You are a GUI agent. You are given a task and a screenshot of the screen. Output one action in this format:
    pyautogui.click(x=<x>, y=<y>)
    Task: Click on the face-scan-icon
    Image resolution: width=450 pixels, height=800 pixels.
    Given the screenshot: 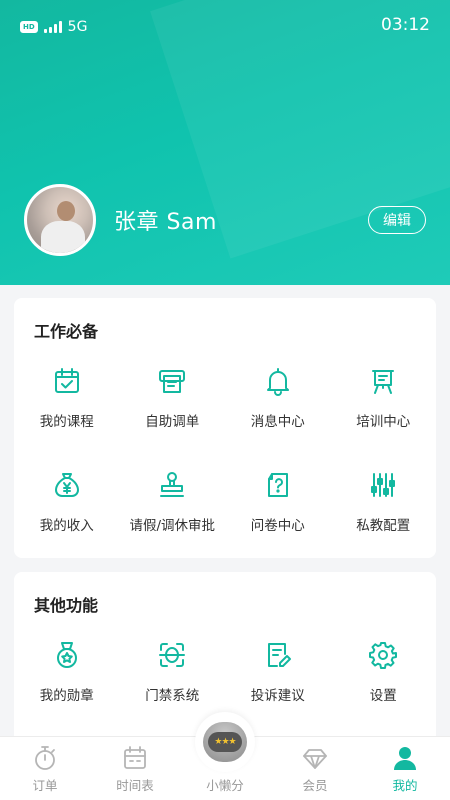 What is the action you would take?
    pyautogui.click(x=172, y=655)
    